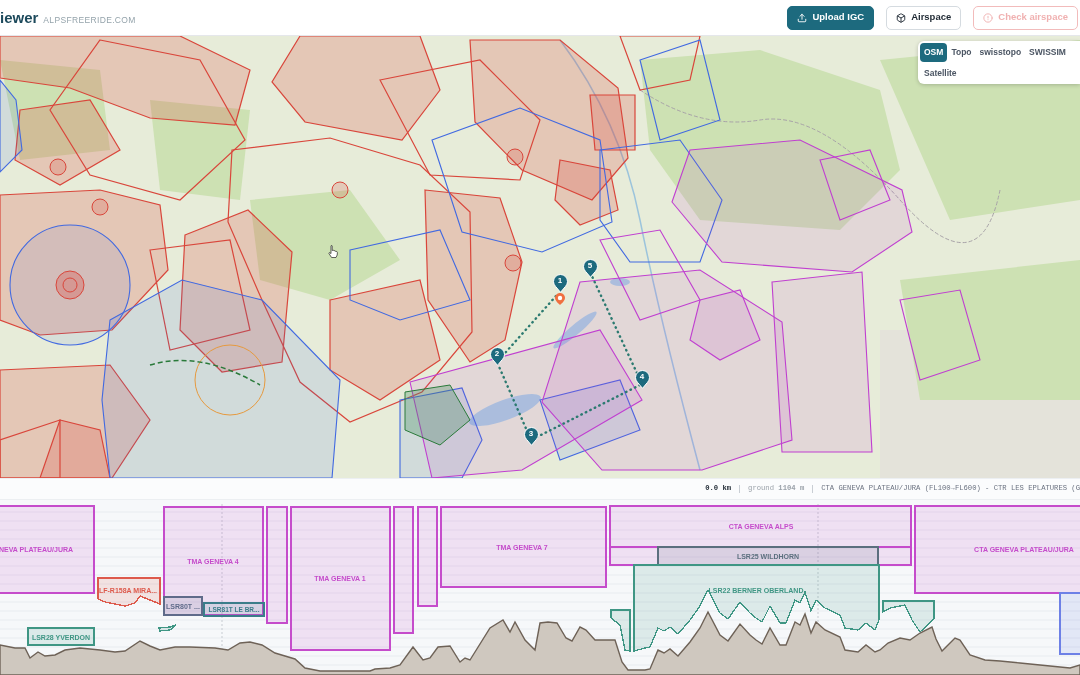 This screenshot has height=675, width=1080. I want to click on layer-tab: SWISSIM, so click(1047, 52).